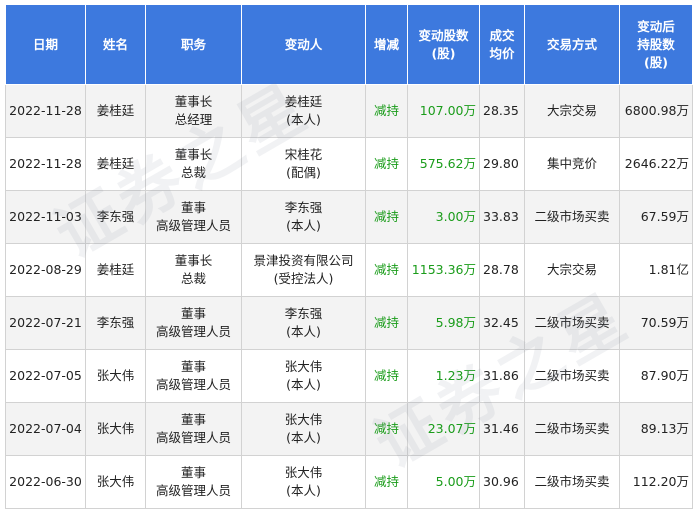  Describe the element at coordinates (572, 111) in the screenshot. I see `cell-method: 大宗交易` at that location.